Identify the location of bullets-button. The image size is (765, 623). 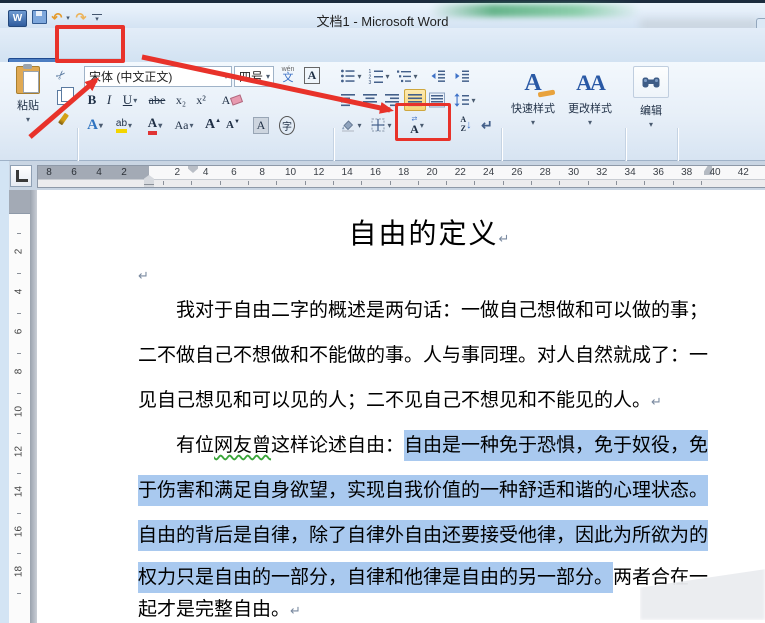
(351, 76).